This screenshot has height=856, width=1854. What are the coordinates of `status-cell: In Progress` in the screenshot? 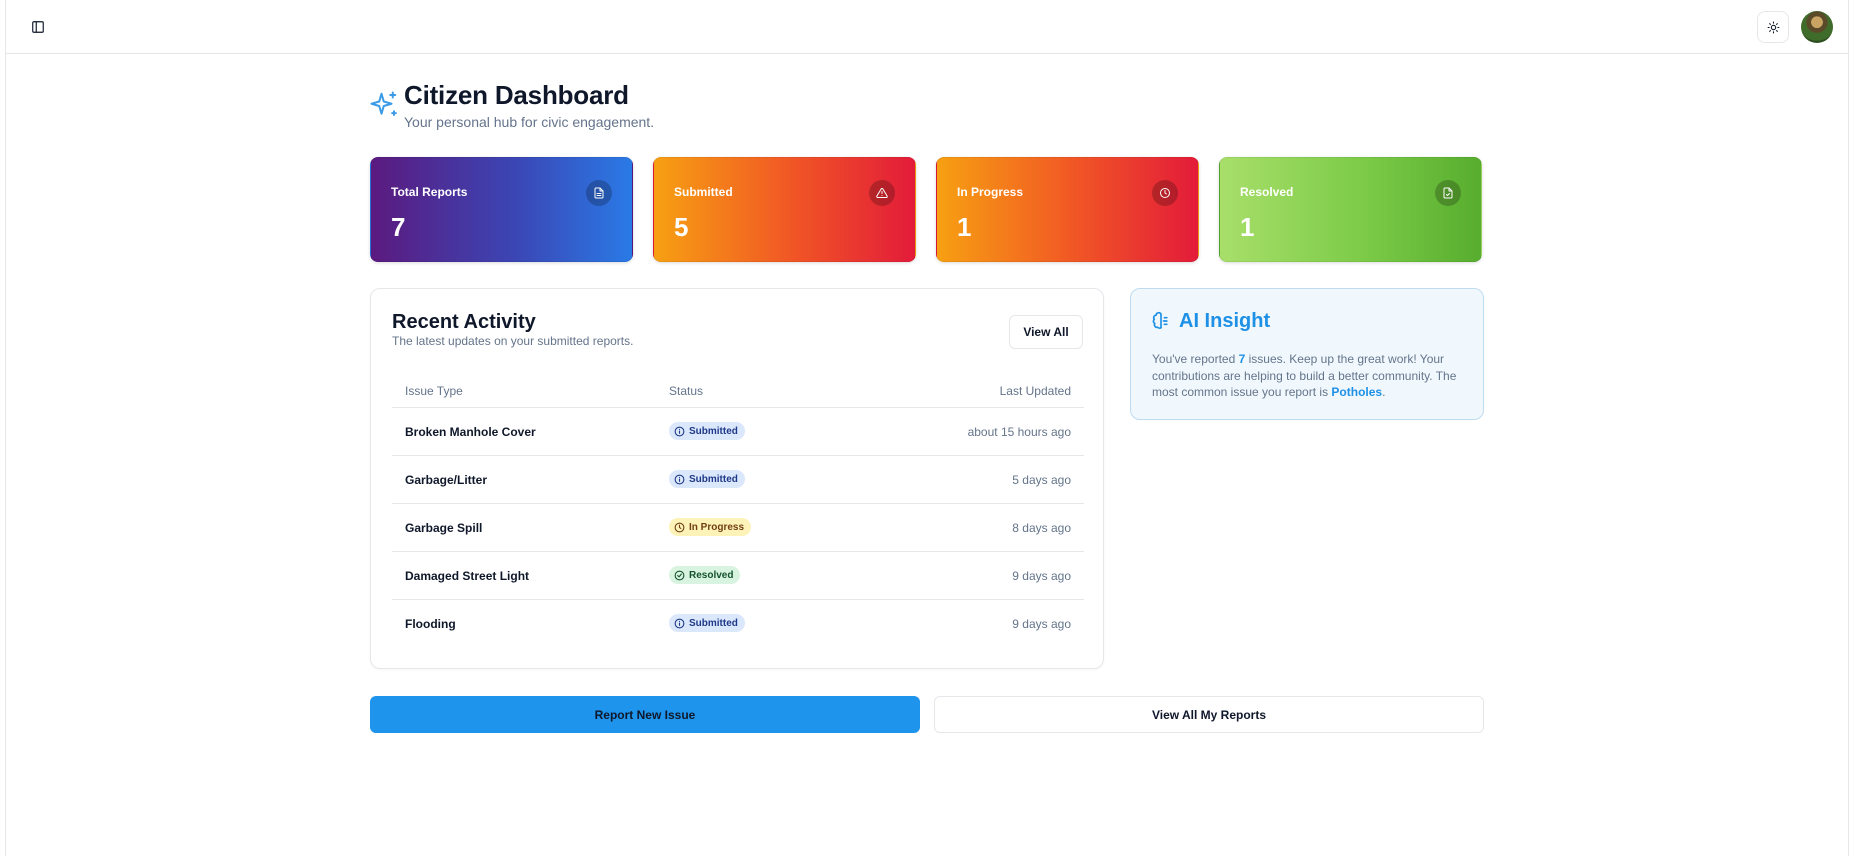 It's located at (710, 527).